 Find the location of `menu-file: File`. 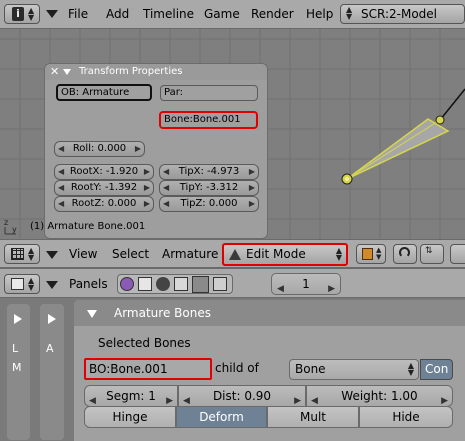

menu-file: File is located at coordinates (78, 14).